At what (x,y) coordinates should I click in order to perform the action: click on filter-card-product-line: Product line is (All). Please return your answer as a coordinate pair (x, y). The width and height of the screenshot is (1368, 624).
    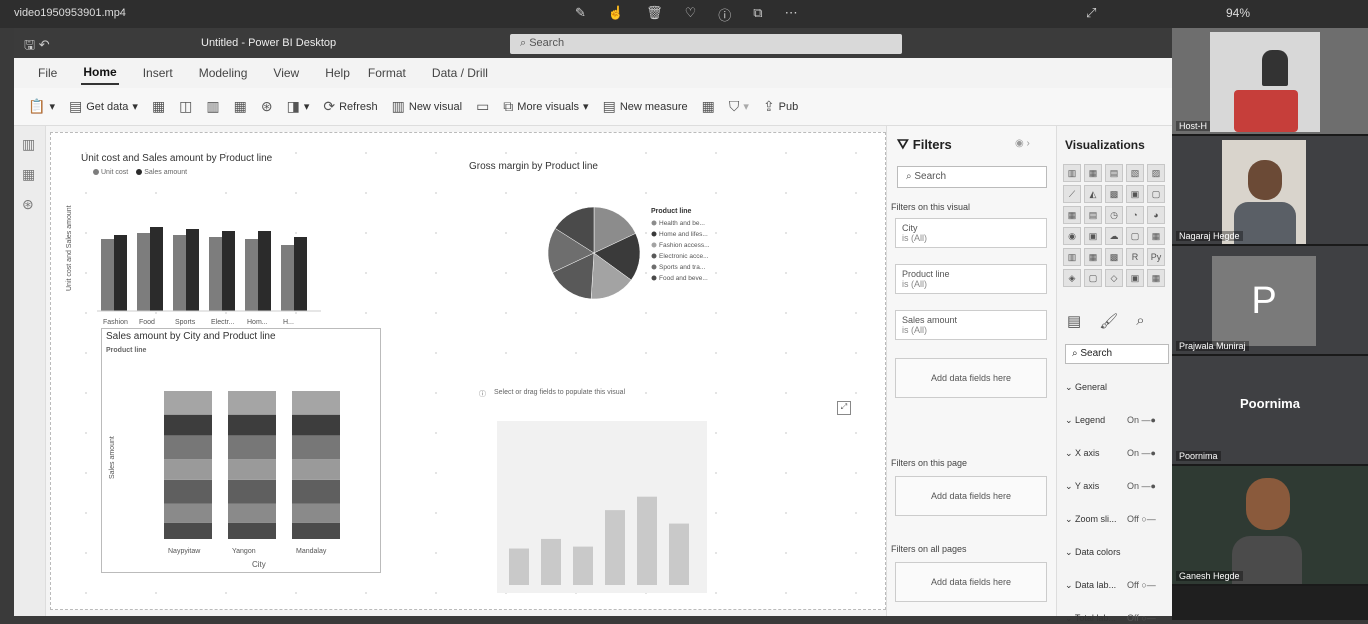
    Looking at the image, I should click on (971, 279).